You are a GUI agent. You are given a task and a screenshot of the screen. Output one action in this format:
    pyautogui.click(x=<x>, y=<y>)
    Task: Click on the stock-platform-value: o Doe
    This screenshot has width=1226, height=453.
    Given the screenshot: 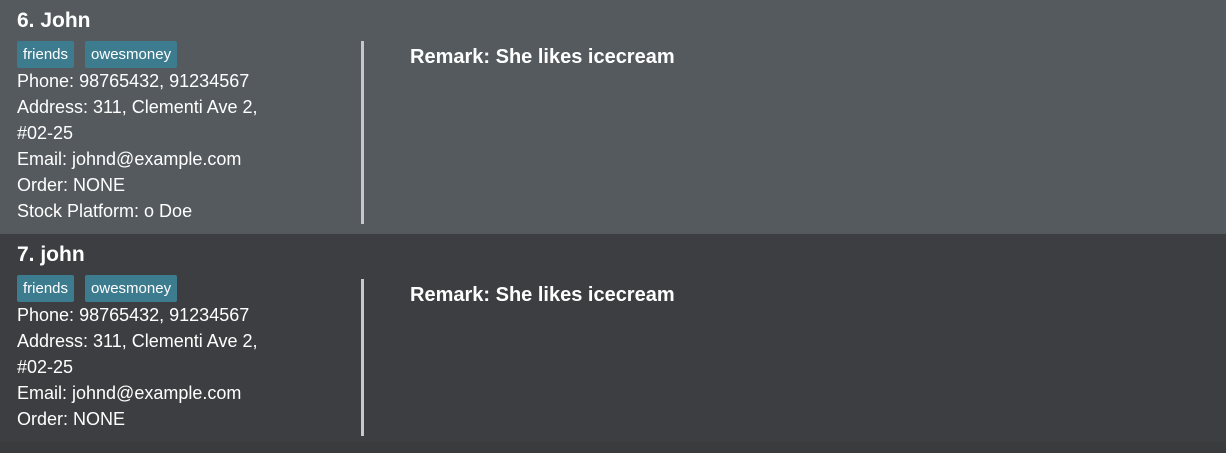 What is the action you would take?
    pyautogui.click(x=168, y=211)
    